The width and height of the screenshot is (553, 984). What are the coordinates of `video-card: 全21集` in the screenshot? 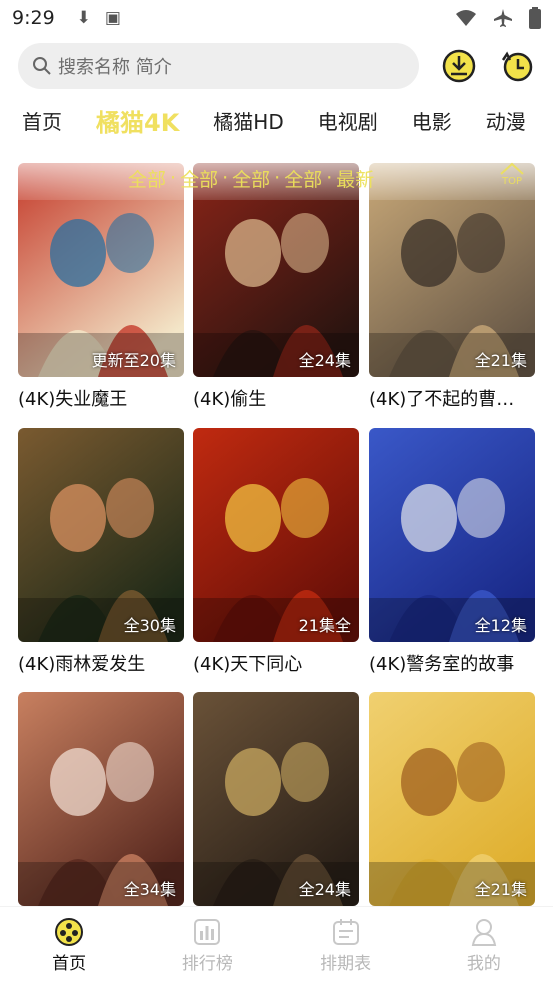 It's located at (452, 799).